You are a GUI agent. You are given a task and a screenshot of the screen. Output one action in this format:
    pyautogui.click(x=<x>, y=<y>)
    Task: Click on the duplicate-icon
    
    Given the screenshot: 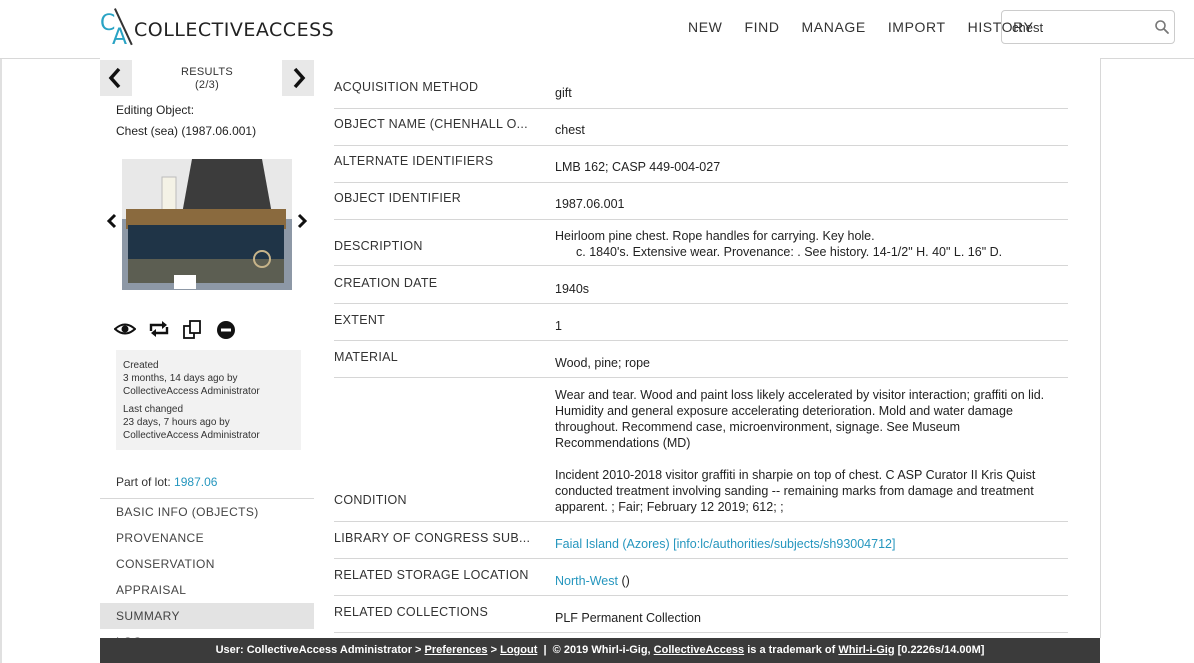 What is the action you would take?
    pyautogui.click(x=193, y=330)
    